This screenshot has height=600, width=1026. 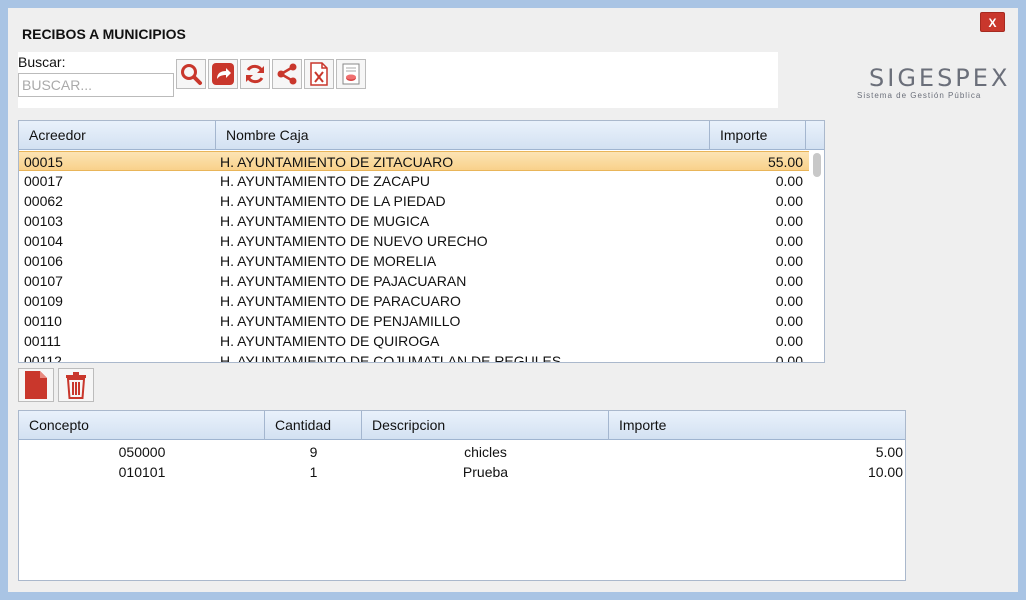 I want to click on acreedores-grid-header: Acreedor Nombre Caja Importe, so click(x=421, y=135).